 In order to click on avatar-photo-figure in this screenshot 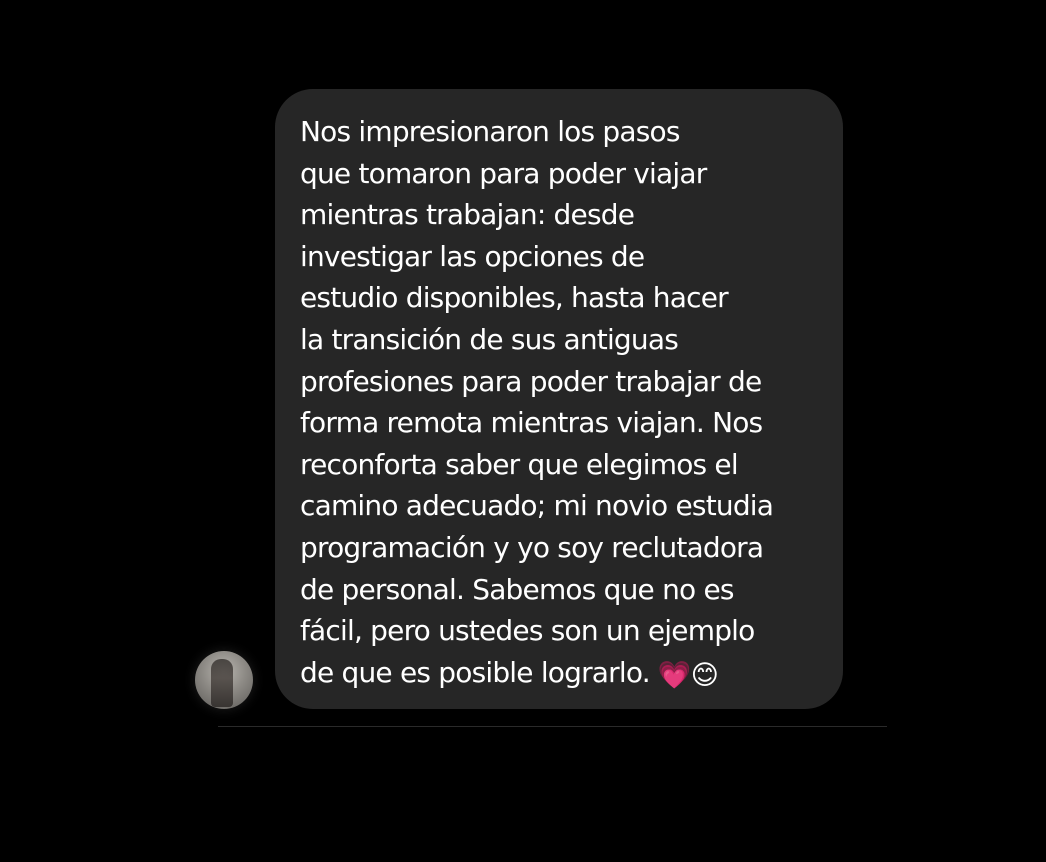, I will do `click(222, 683)`.